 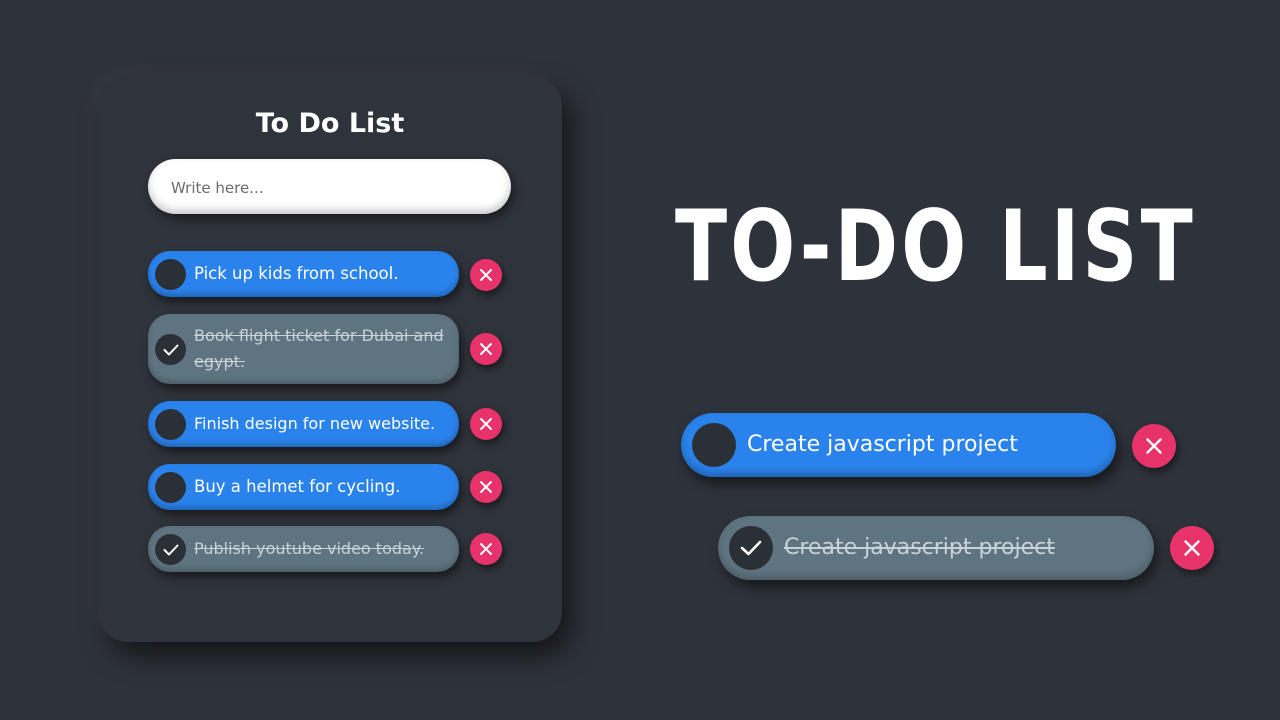 I want to click on task-item: Publish youtube video today., so click(x=303, y=549).